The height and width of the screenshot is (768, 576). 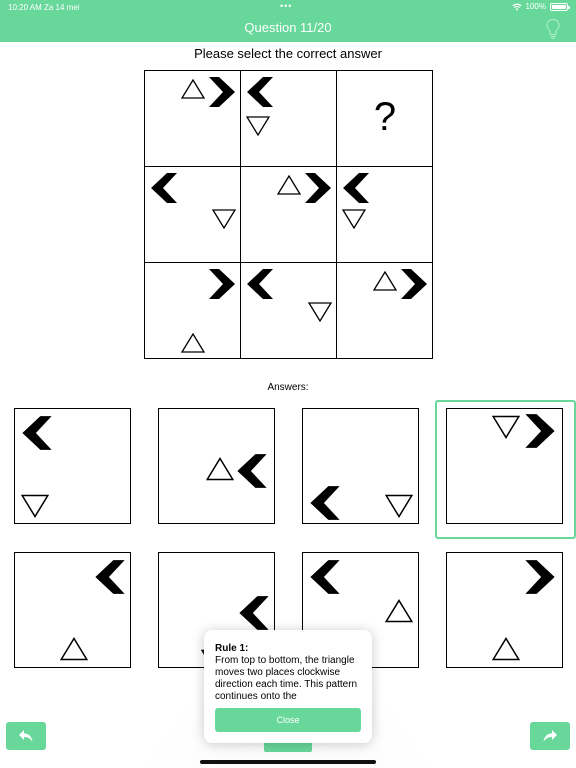 I want to click on battery-level, so click(x=559, y=6).